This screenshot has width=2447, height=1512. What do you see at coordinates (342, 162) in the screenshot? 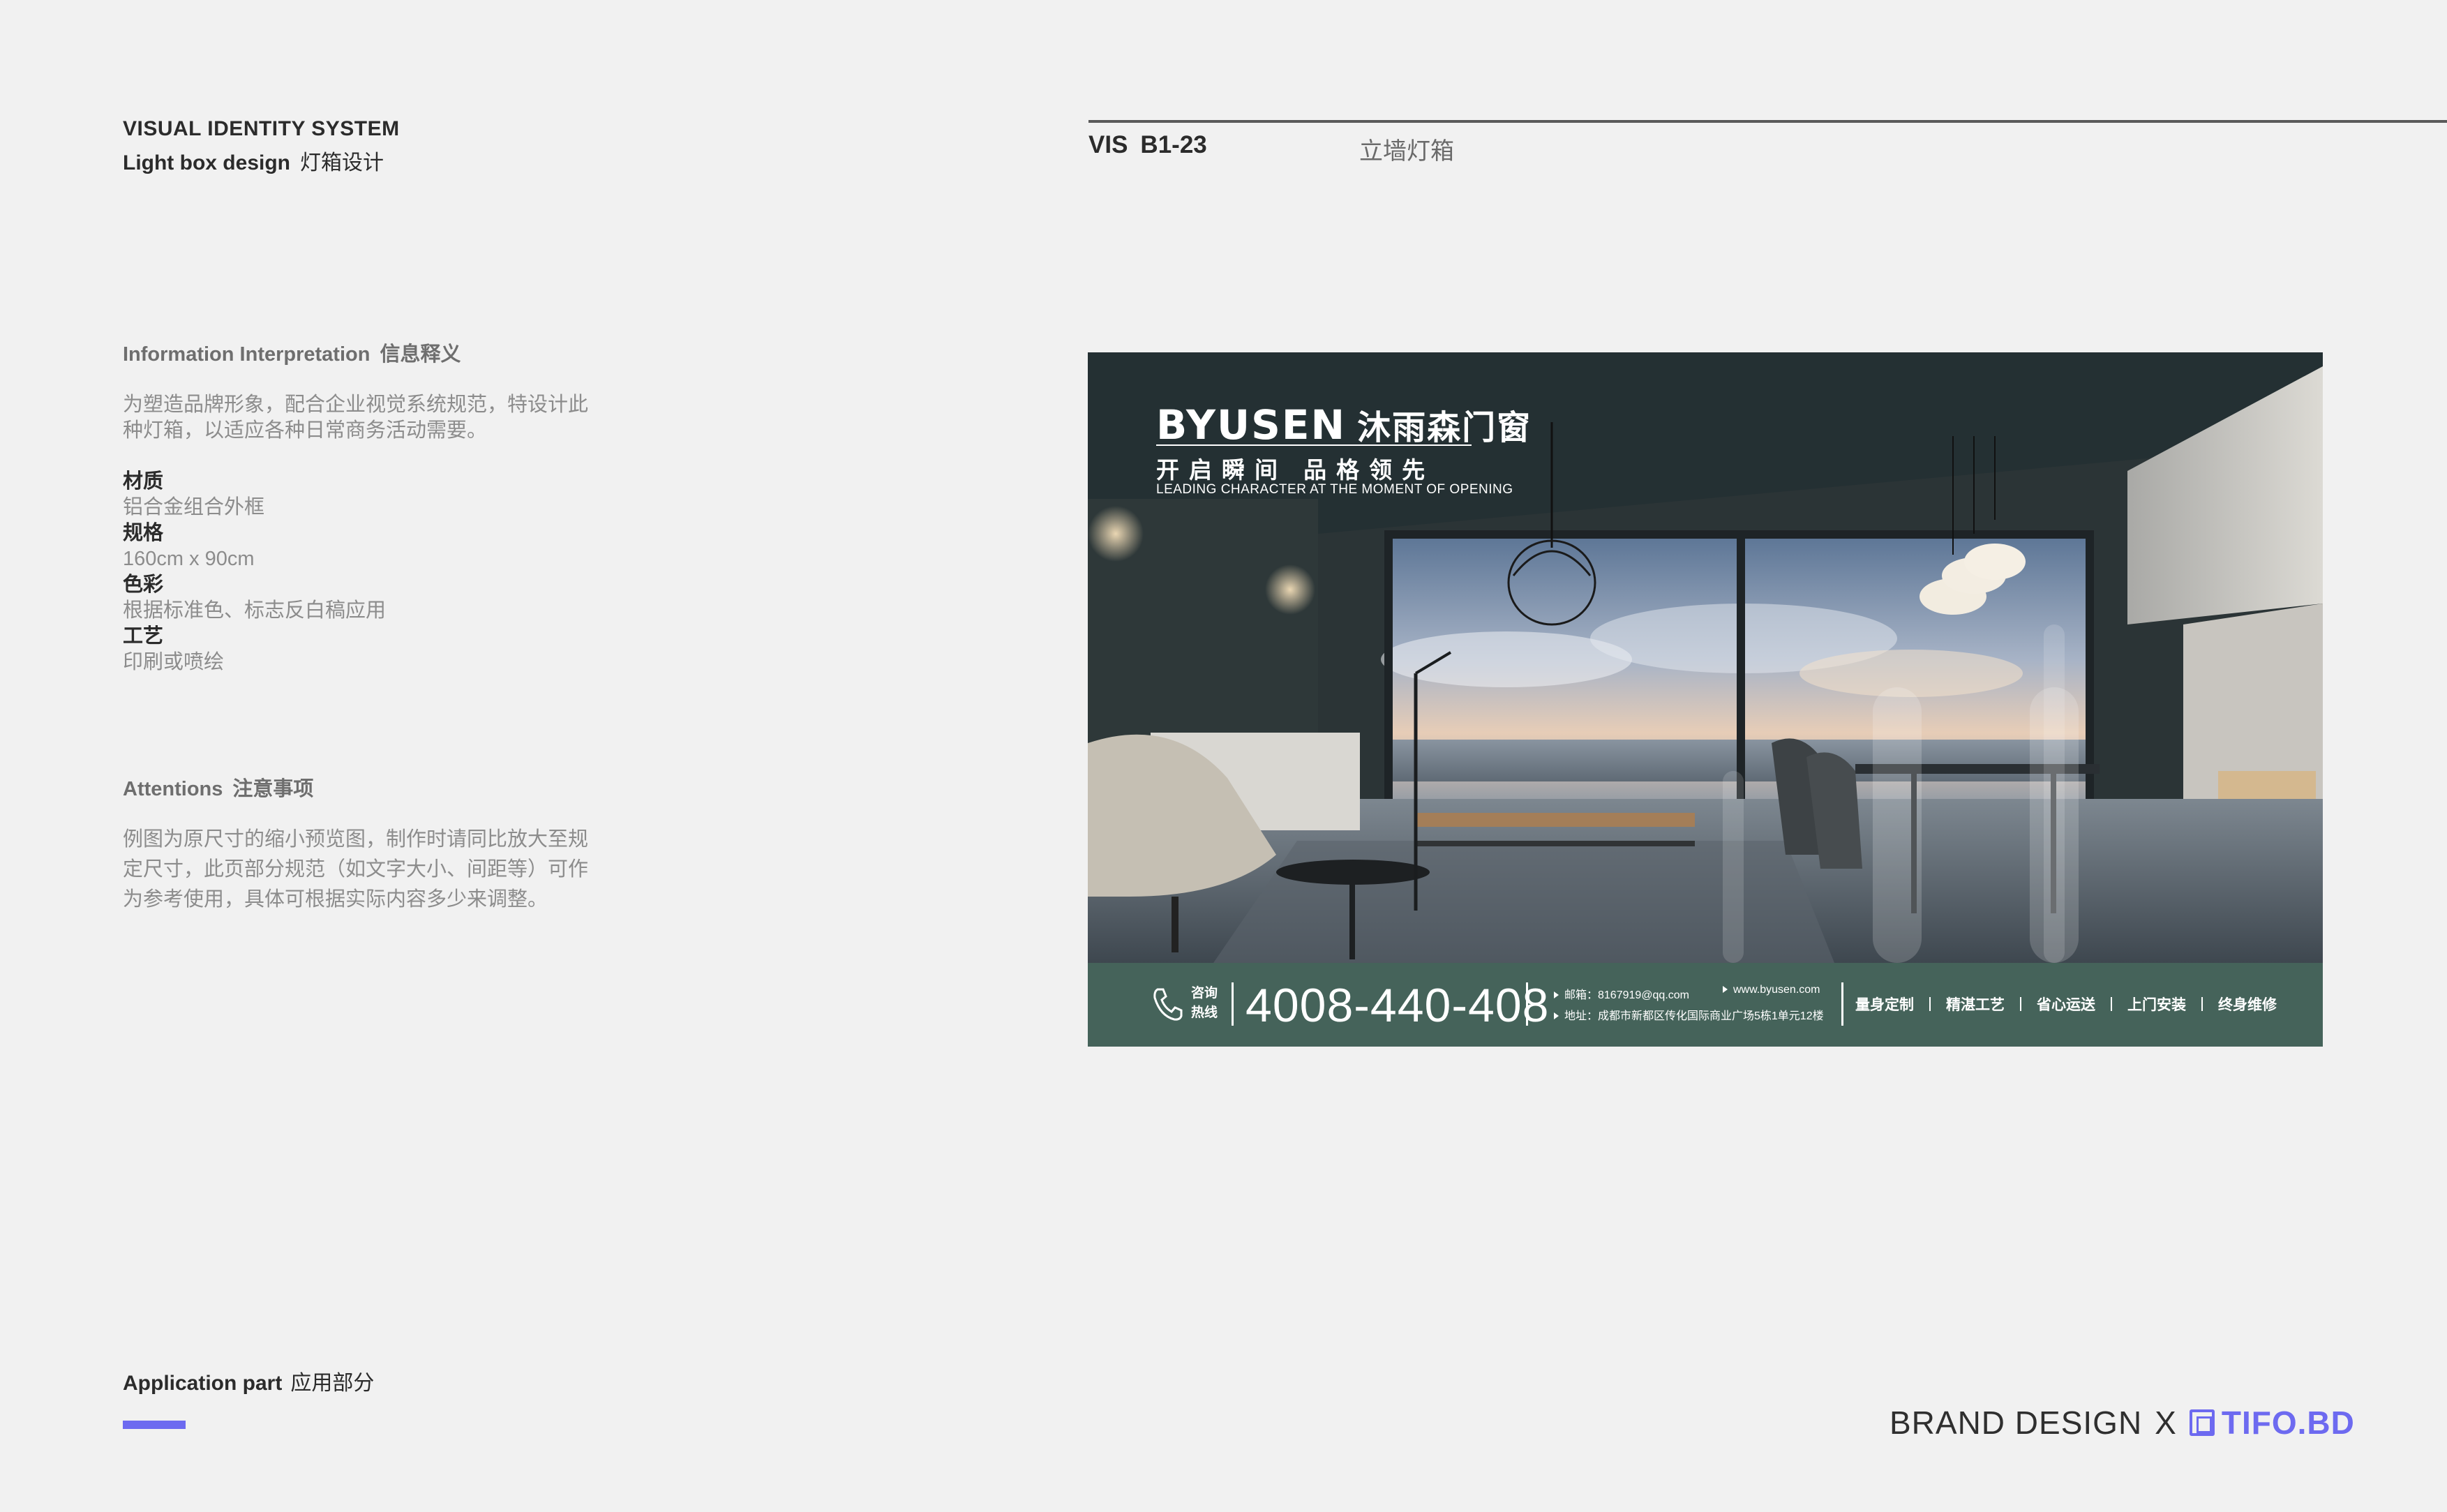
I see `subtitle-zh: 灯箱设计` at bounding box center [342, 162].